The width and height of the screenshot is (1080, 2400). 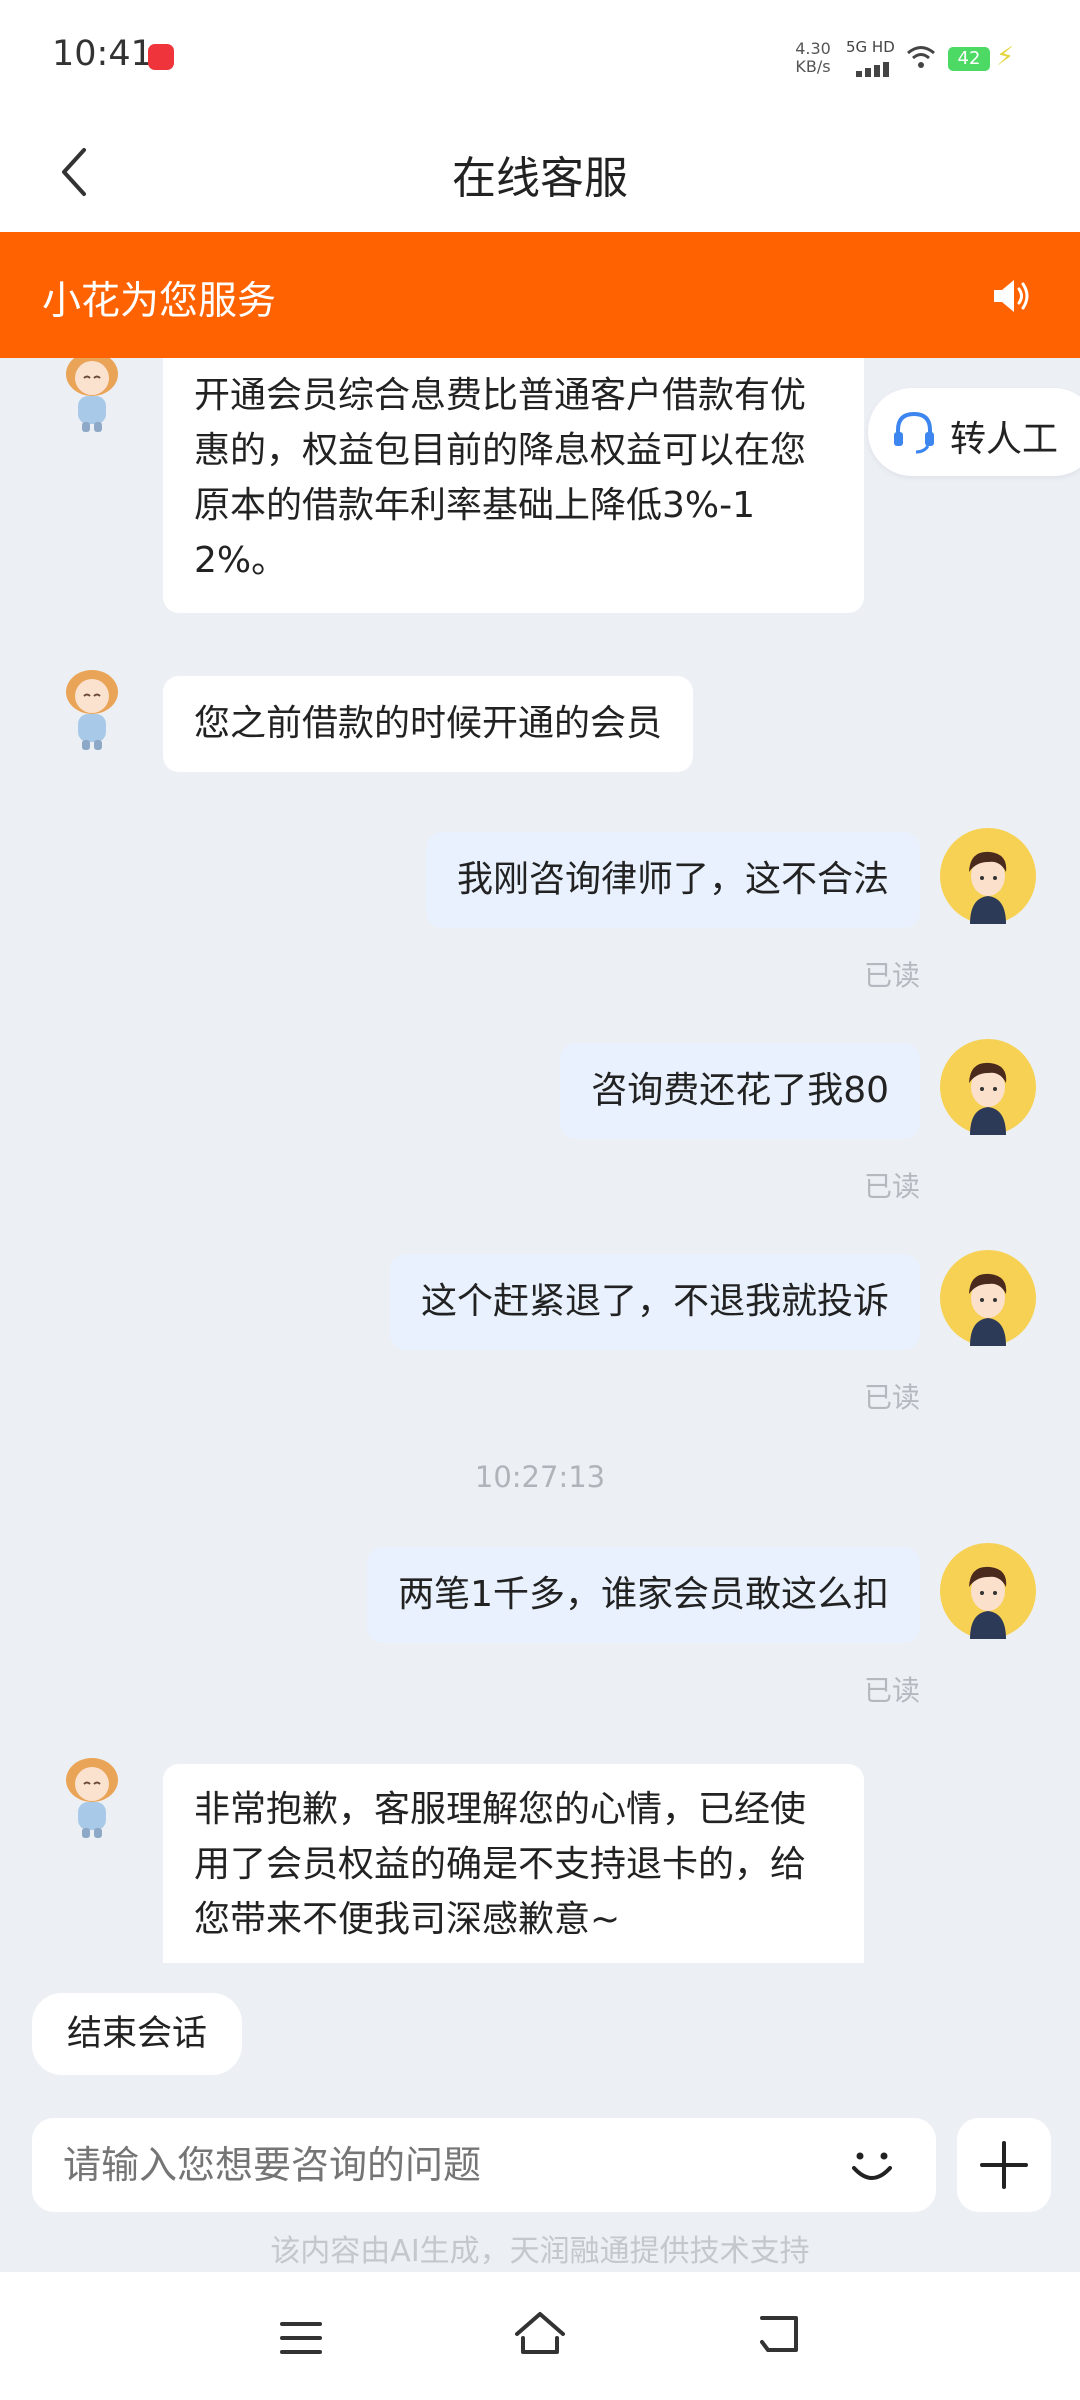 I want to click on message-line: 您之前借款的时候开通的会员, so click(x=428, y=723).